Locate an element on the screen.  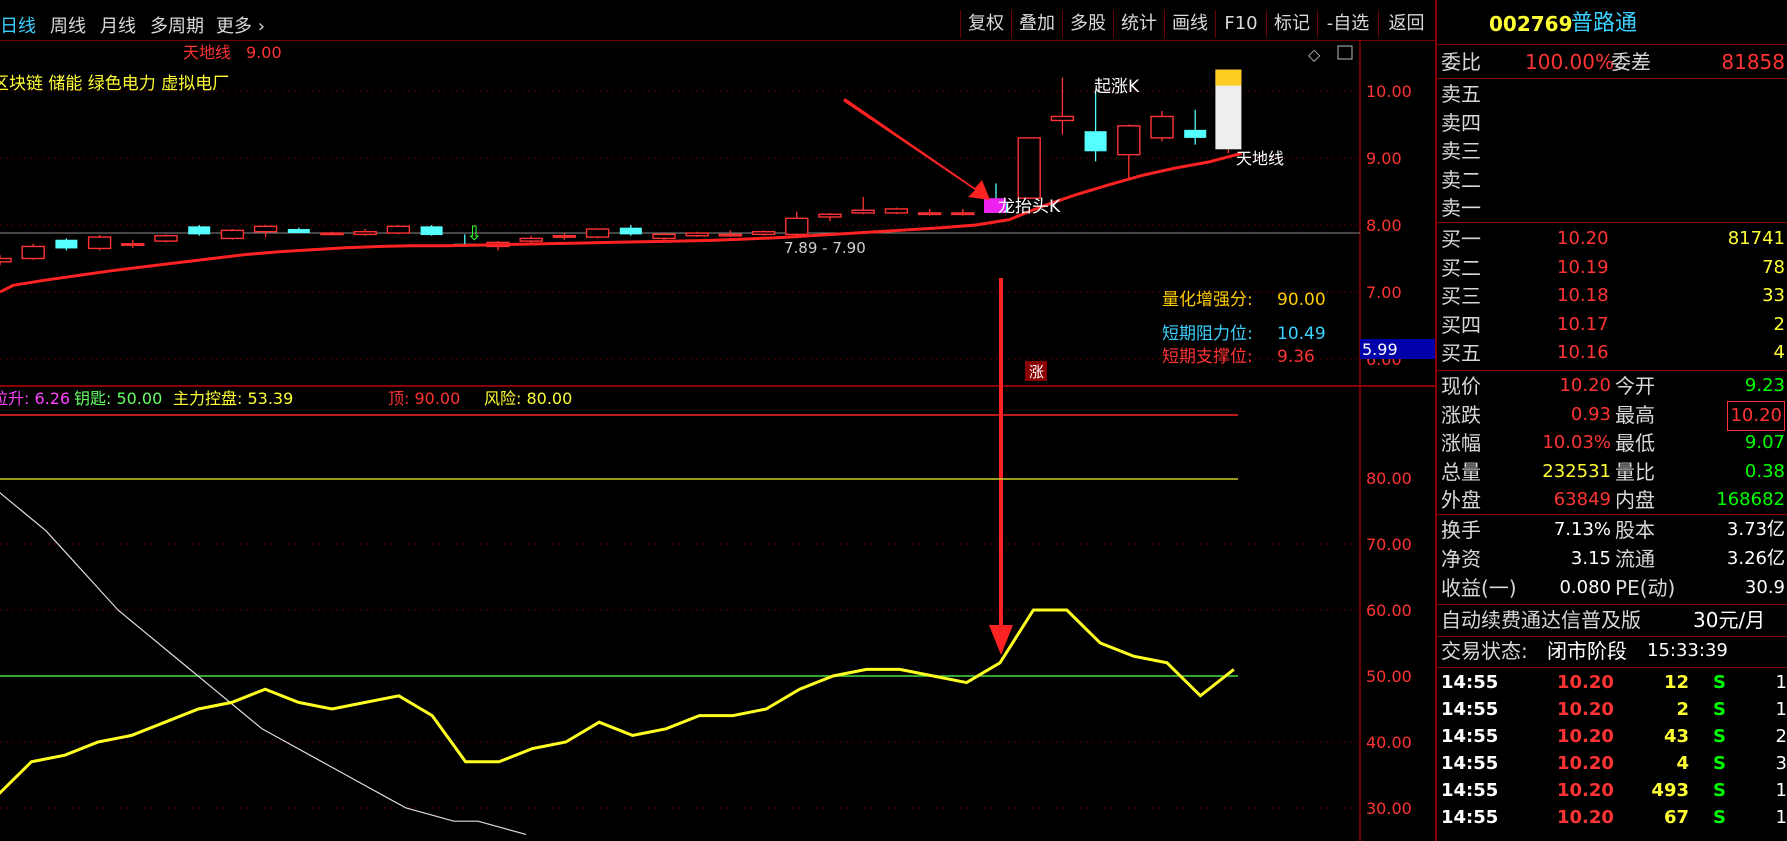
stat-row: 总量 232531 量比 0.38 is located at coordinates (1612, 472).